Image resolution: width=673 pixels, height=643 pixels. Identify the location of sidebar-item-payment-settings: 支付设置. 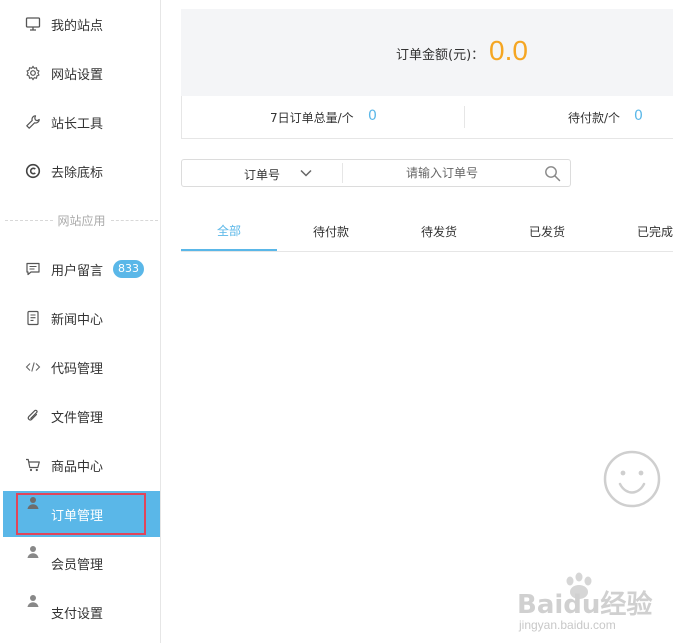
(80, 612).